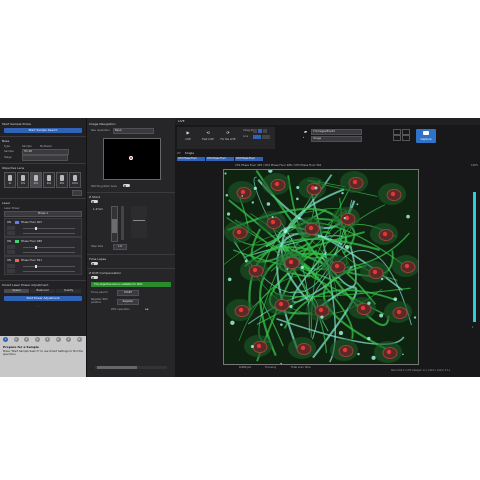 The width and height of the screenshot is (480, 480). What do you see at coordinates (26, 339) in the screenshot?
I see `workflow-step-3: 3` at bounding box center [26, 339].